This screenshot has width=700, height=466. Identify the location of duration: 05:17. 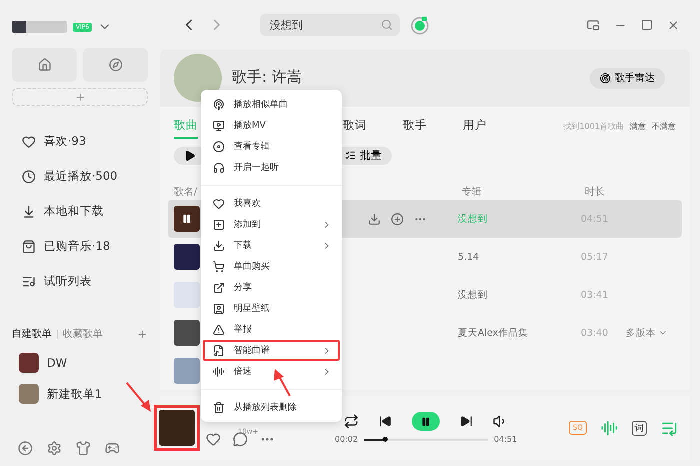
(595, 257).